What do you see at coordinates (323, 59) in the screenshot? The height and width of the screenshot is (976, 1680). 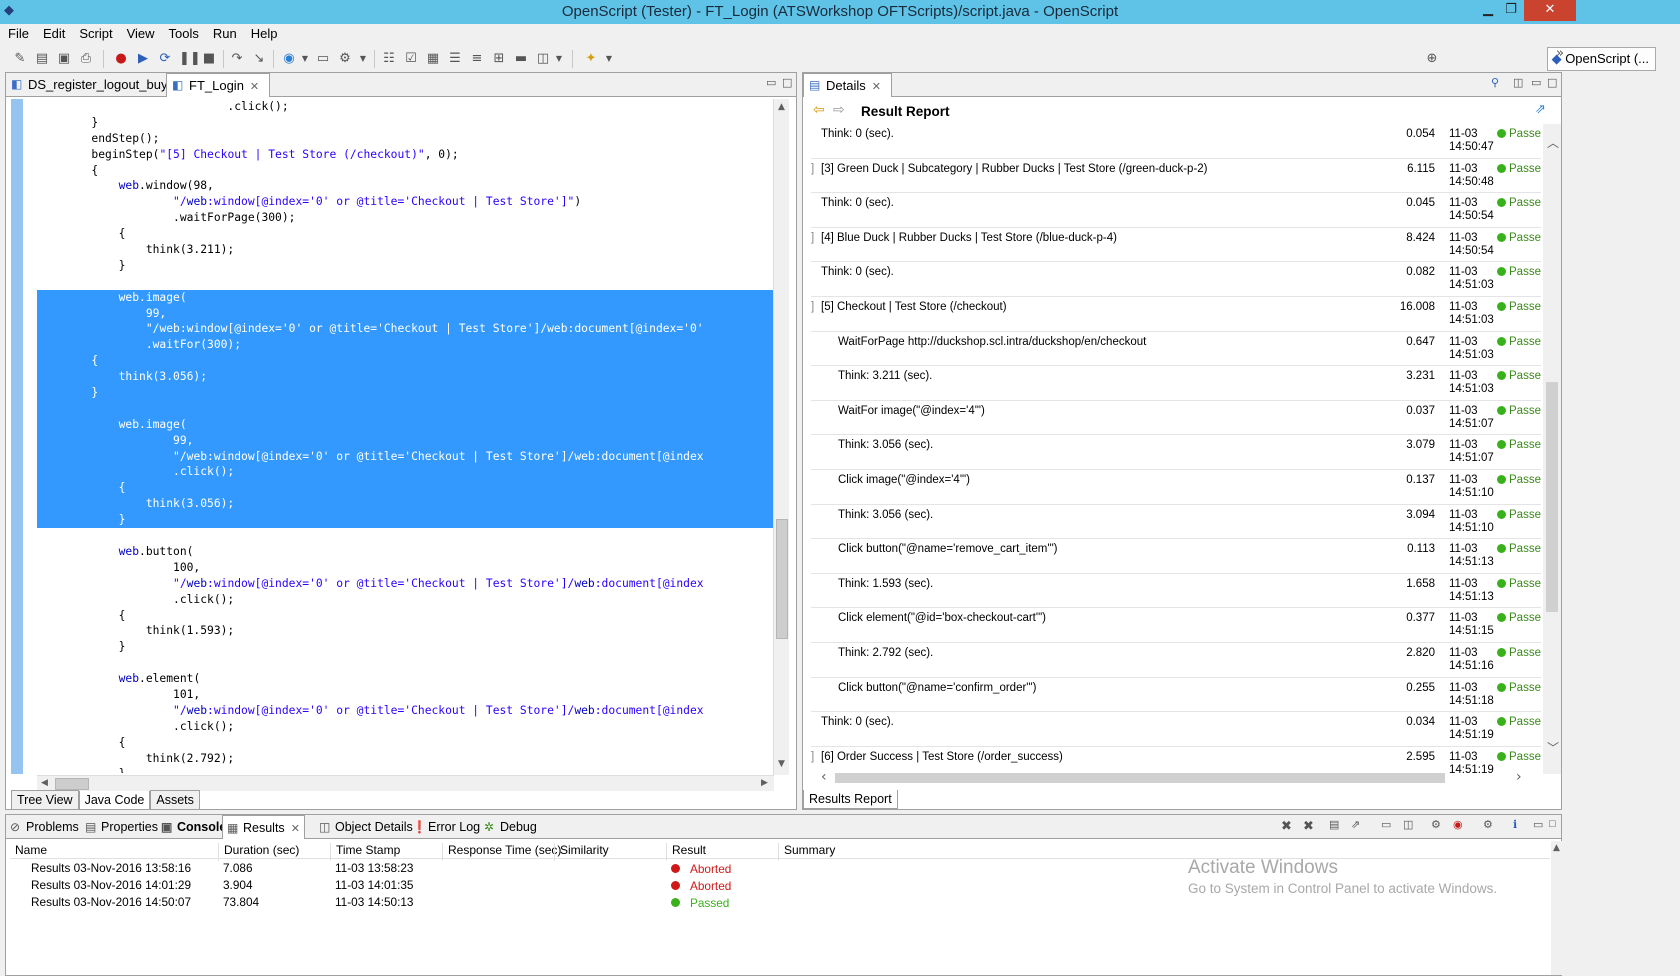 I see `page-icon: ▭` at bounding box center [323, 59].